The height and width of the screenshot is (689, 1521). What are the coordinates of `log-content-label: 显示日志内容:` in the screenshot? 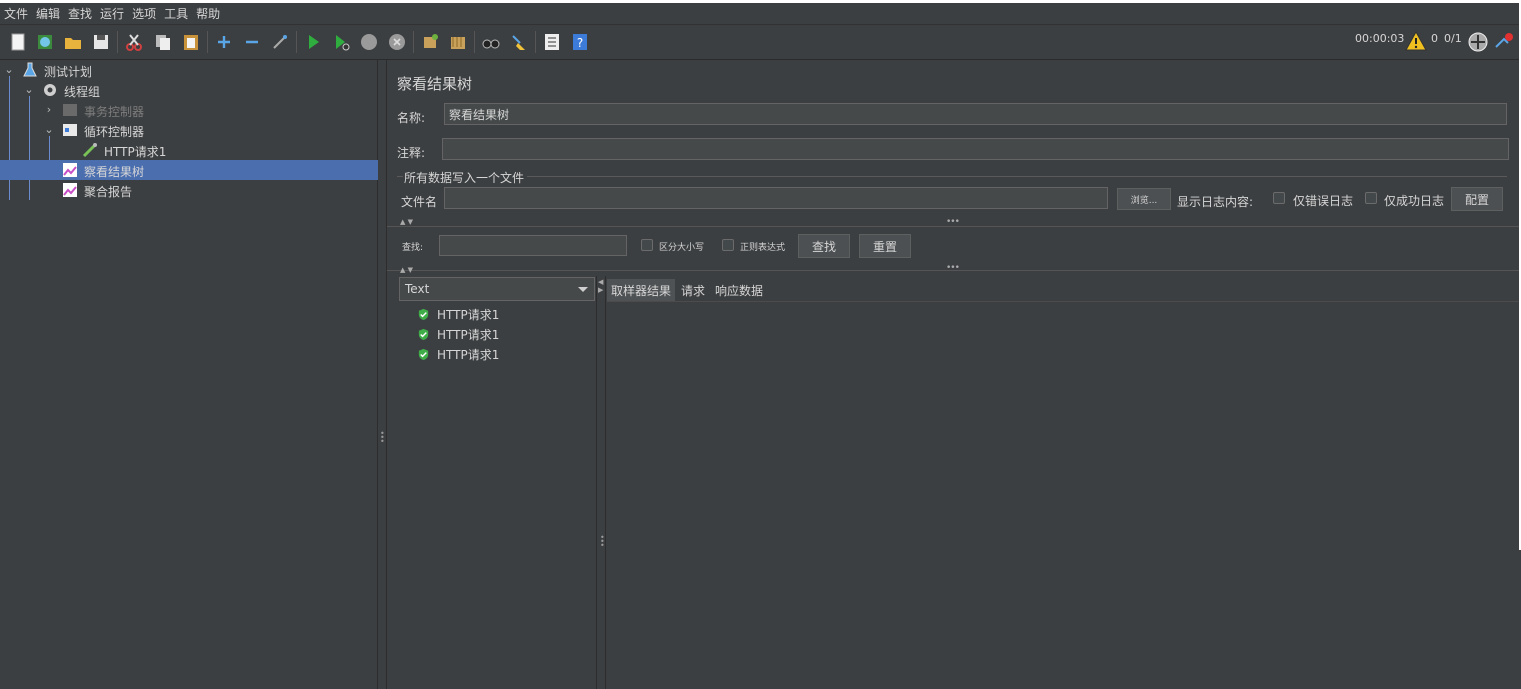 It's located at (1215, 202).